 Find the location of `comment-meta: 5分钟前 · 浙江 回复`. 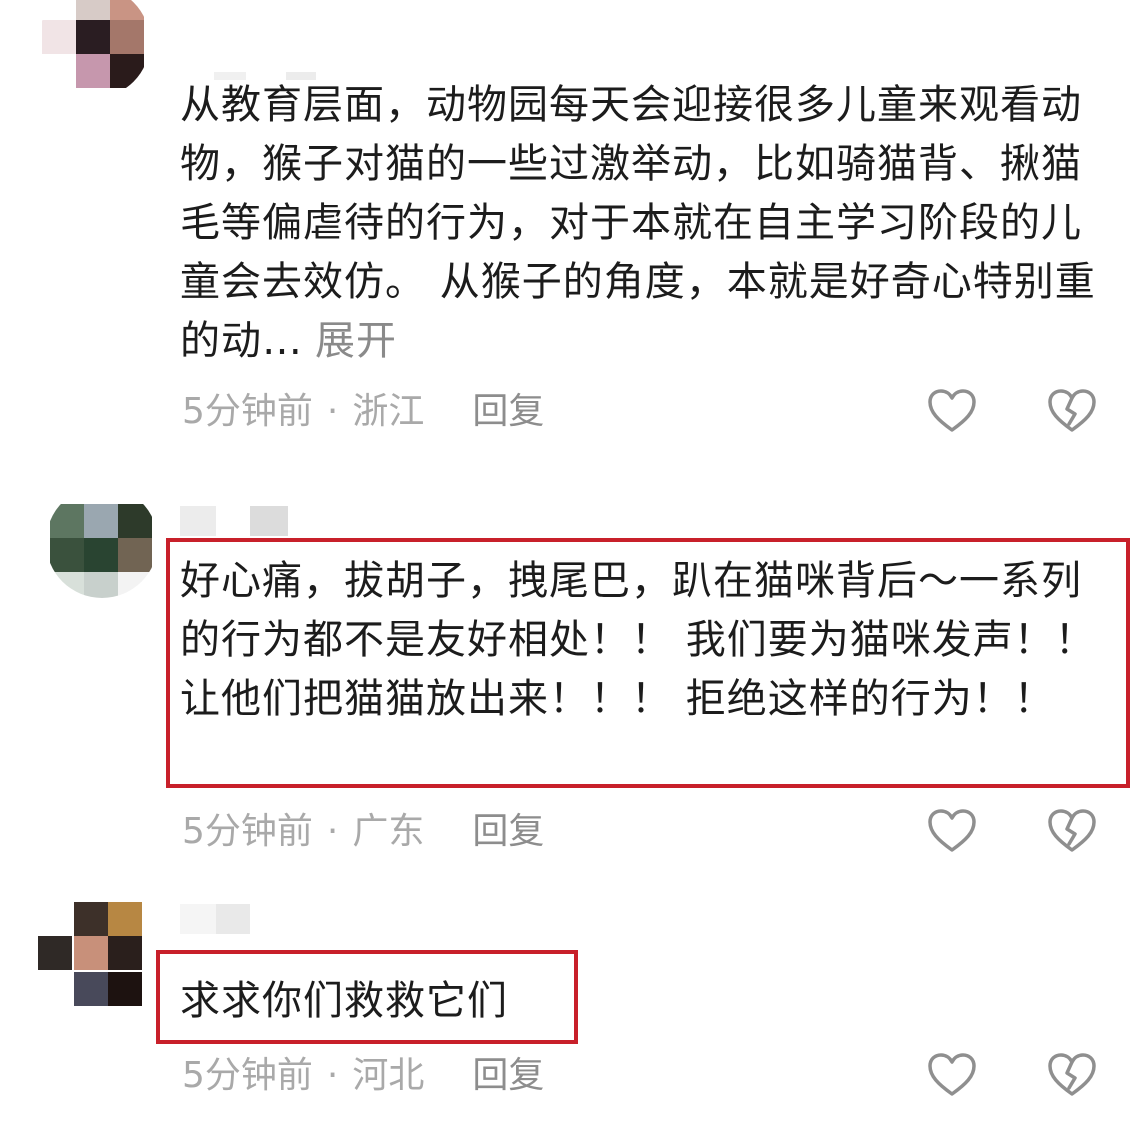

comment-meta: 5分钟前 · 浙江 回复 is located at coordinates (363, 412).